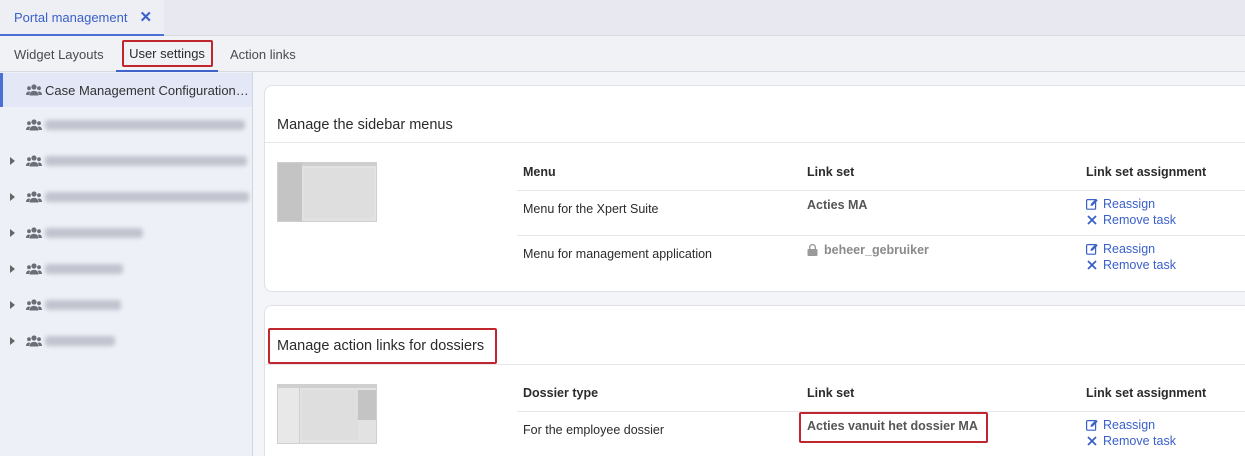 This screenshot has height=456, width=1245. Describe the element at coordinates (594, 430) in the screenshot. I see `dossier-type-value: For the employee dossier` at that location.